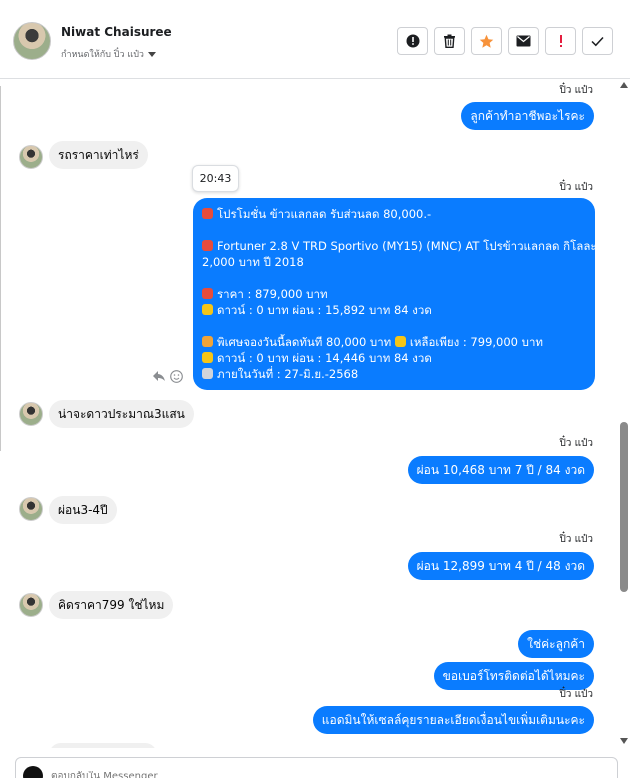 Image resolution: width=630 pixels, height=778 pixels. I want to click on star-button, so click(486, 41).